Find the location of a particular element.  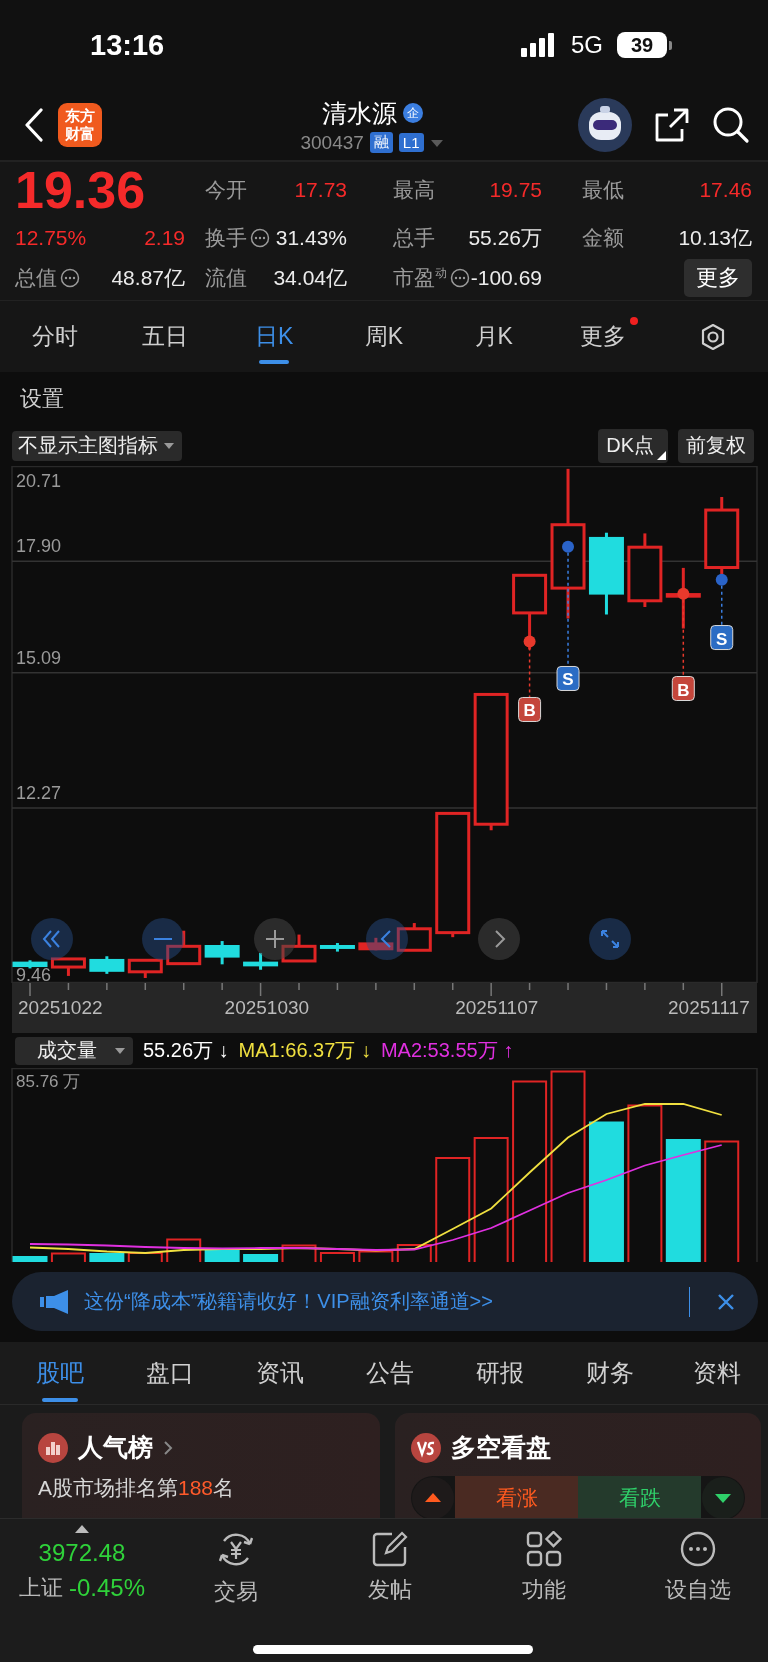

previous-button is located at coordinates (387, 939).